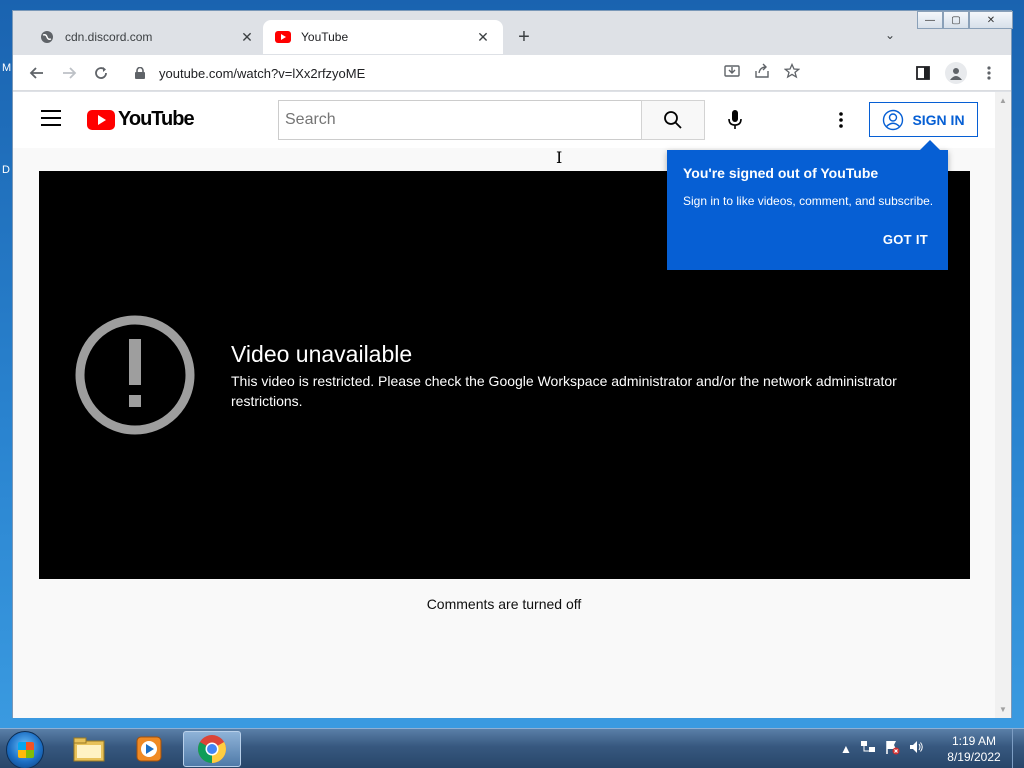 Image resolution: width=1024 pixels, height=768 pixels. What do you see at coordinates (383, 37) in the screenshot?
I see `tab-youtube: YouTube ✕` at bounding box center [383, 37].